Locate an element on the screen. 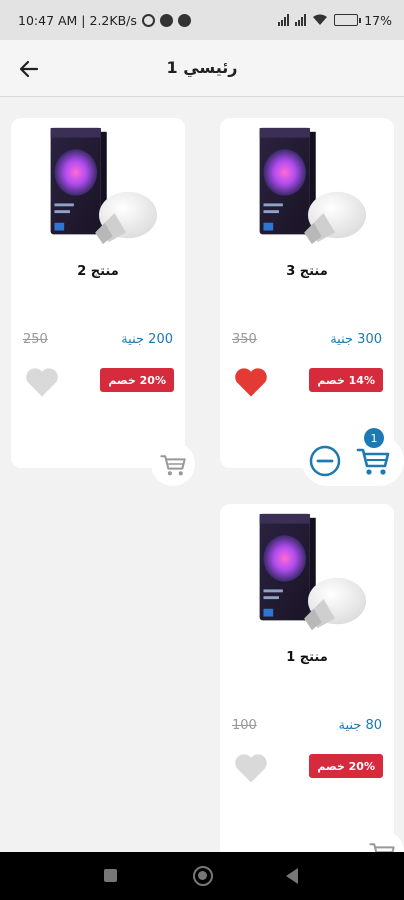 Image resolution: width=404 pixels, height=900 pixels. remove-from-cart-icon is located at coordinates (325, 461).